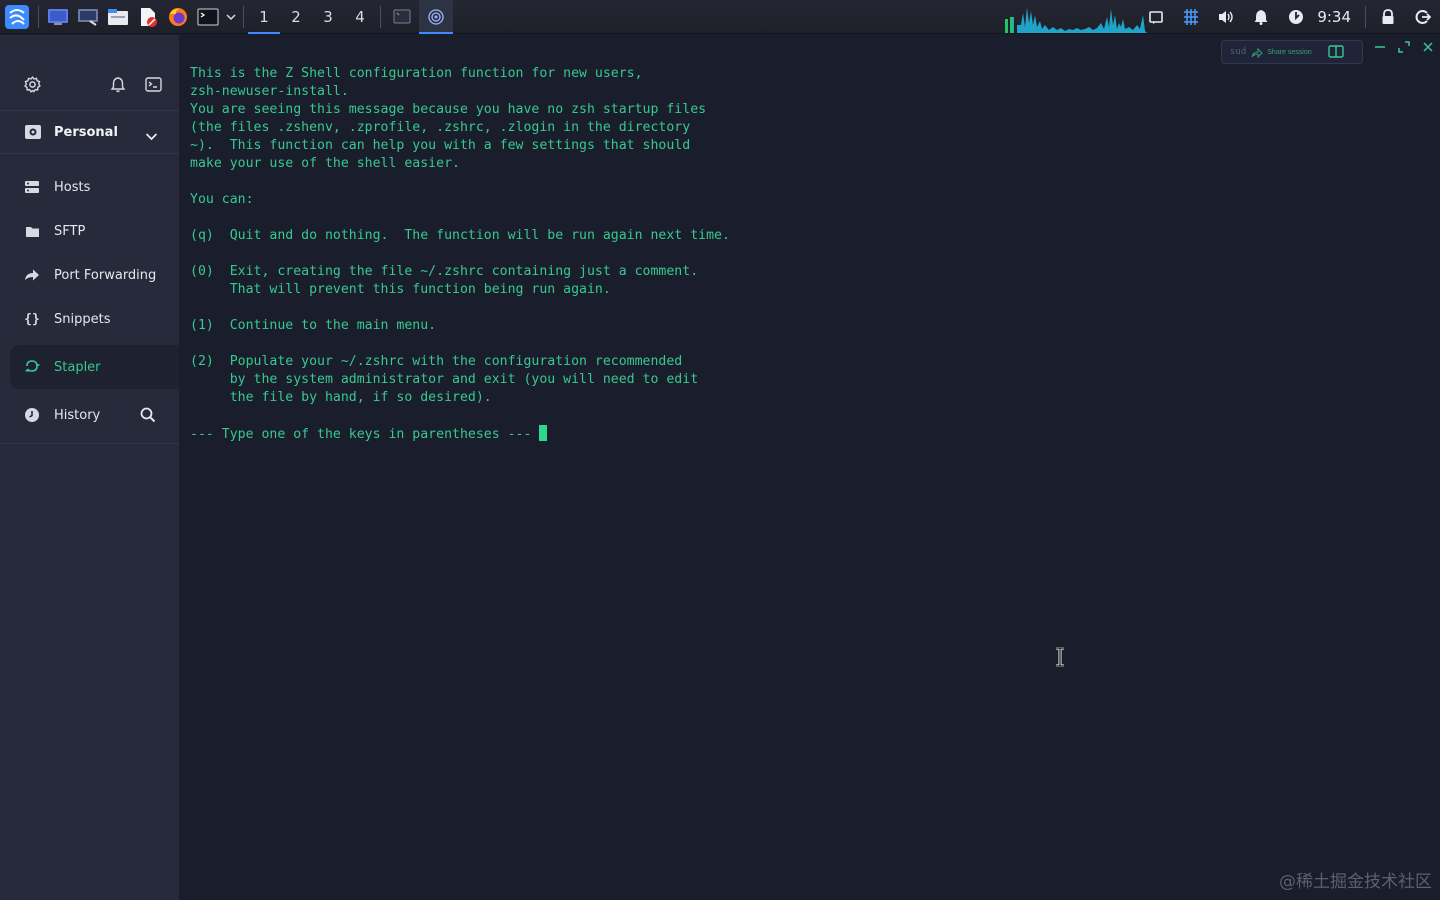 This screenshot has width=1440, height=900. Describe the element at coordinates (32, 367) in the screenshot. I see `stapler-icon` at that location.